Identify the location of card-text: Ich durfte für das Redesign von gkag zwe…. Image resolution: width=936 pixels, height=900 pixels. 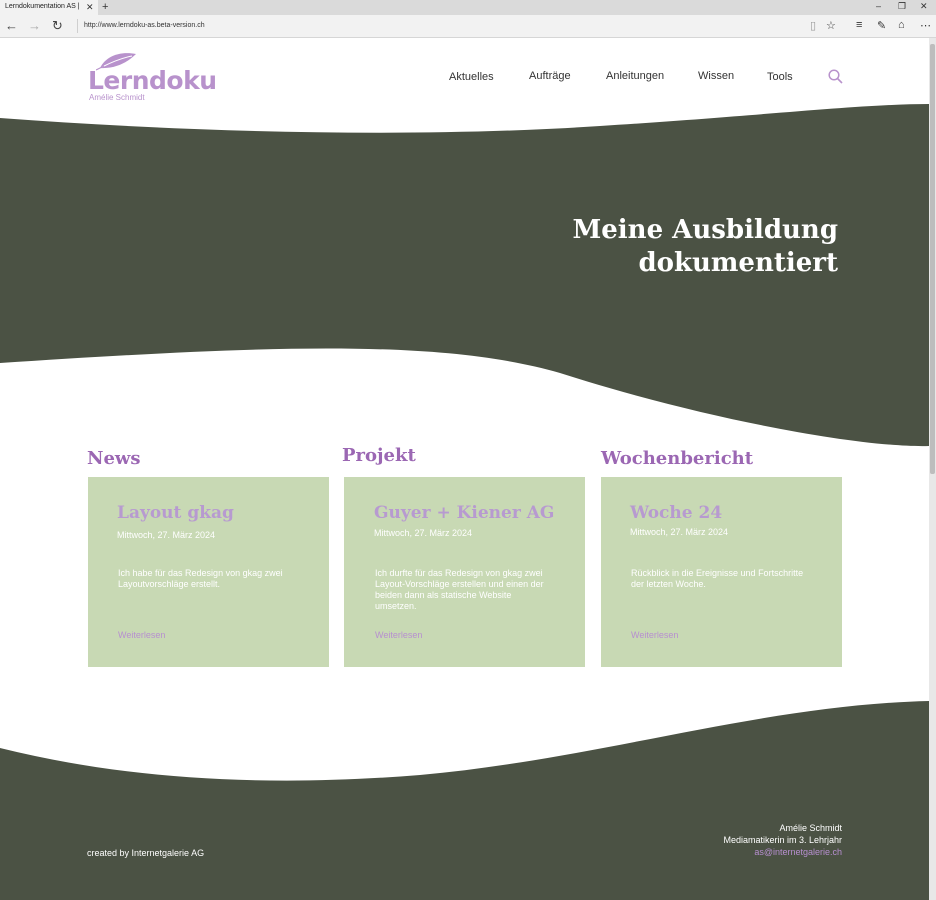
(459, 589).